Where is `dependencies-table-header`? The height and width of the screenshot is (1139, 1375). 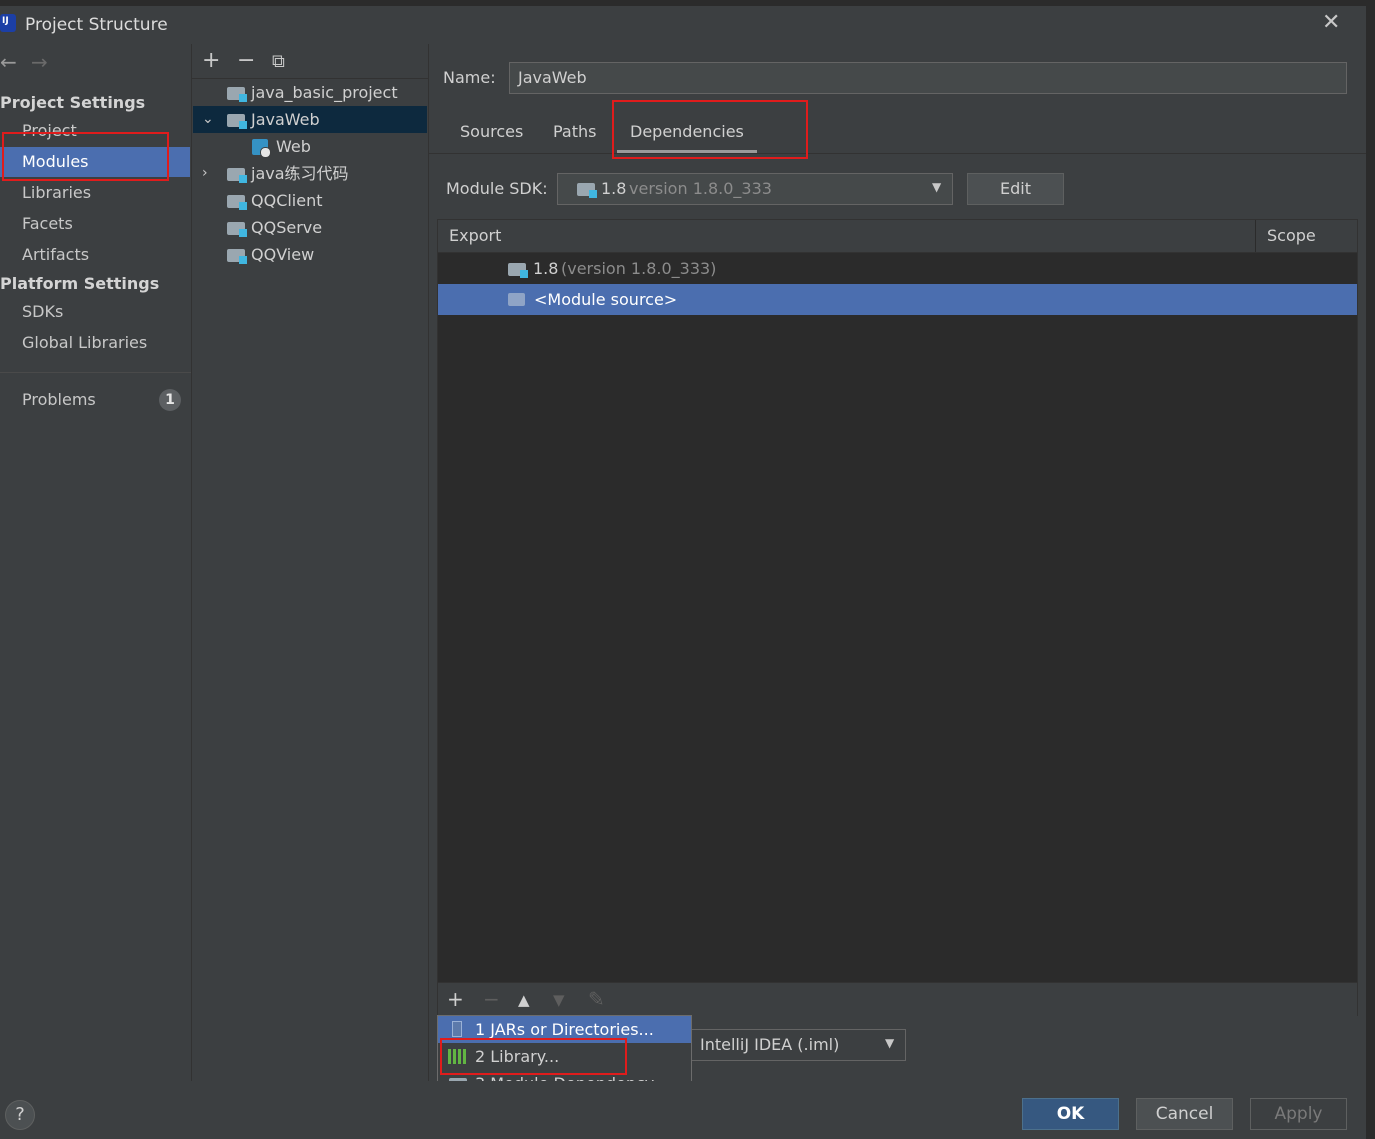
dependencies-table-header is located at coordinates (897, 236).